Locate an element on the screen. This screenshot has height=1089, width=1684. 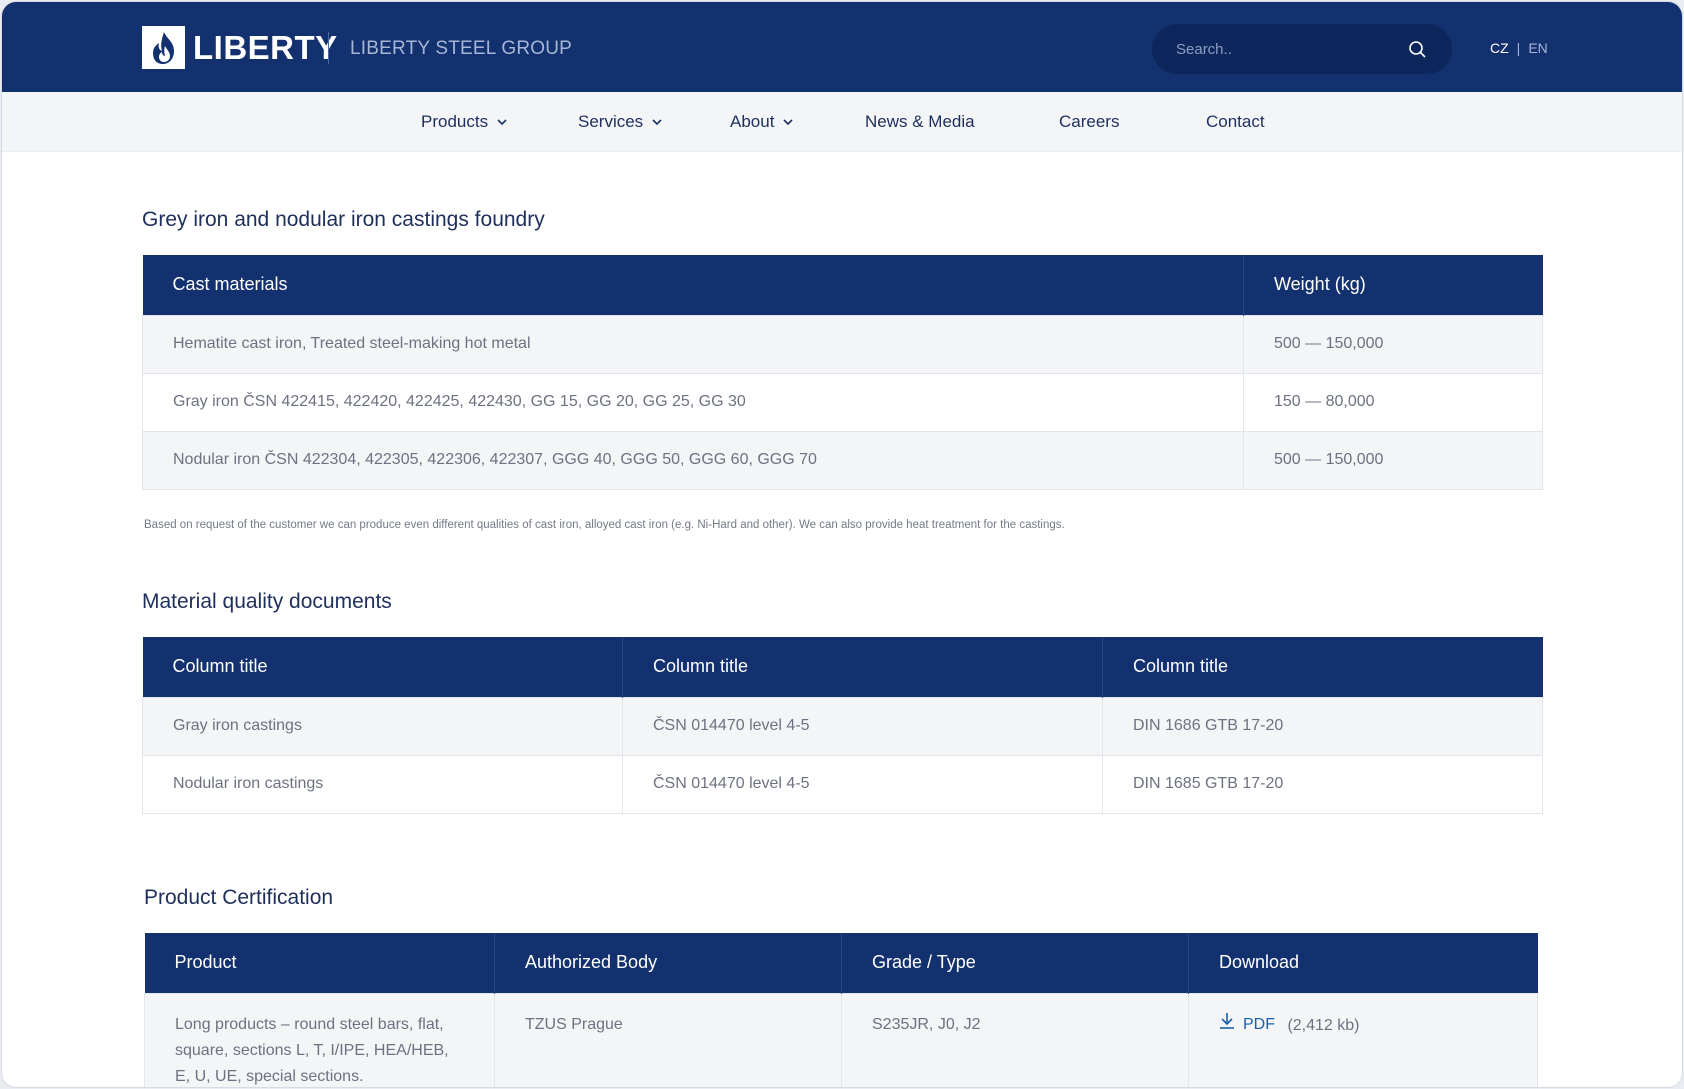
nav-careers: Careers is located at coordinates (1089, 122).